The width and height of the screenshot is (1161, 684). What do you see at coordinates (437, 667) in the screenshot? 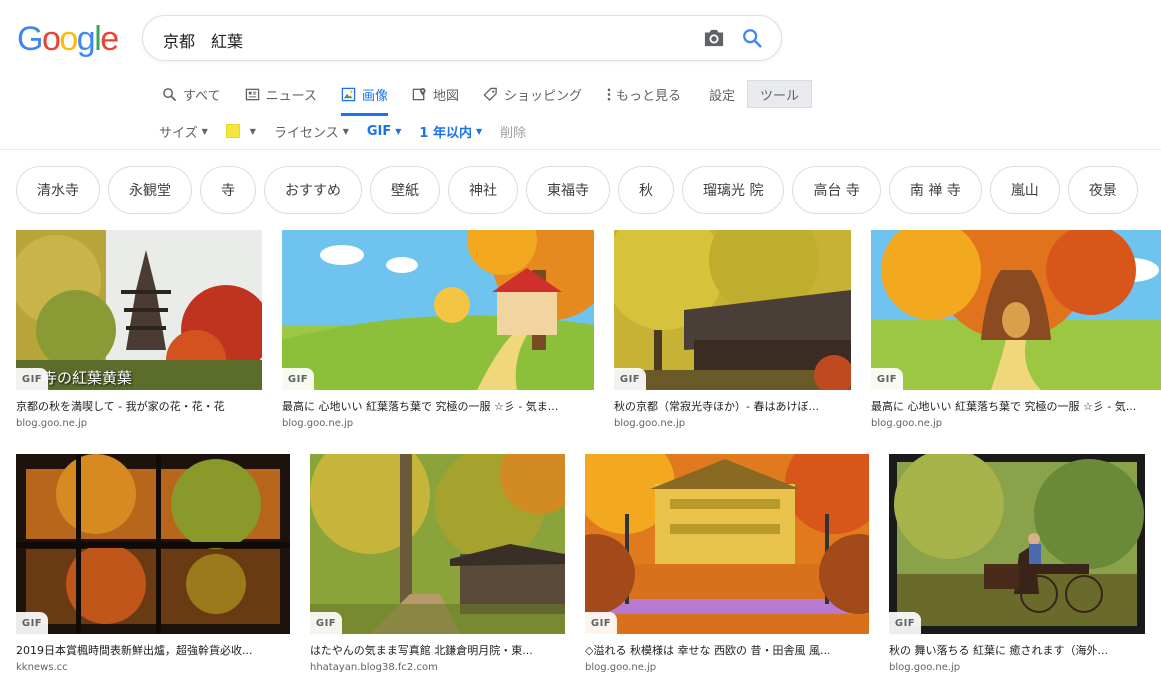
I see `result-source: hhatayan.blog38.fc2.com` at bounding box center [437, 667].